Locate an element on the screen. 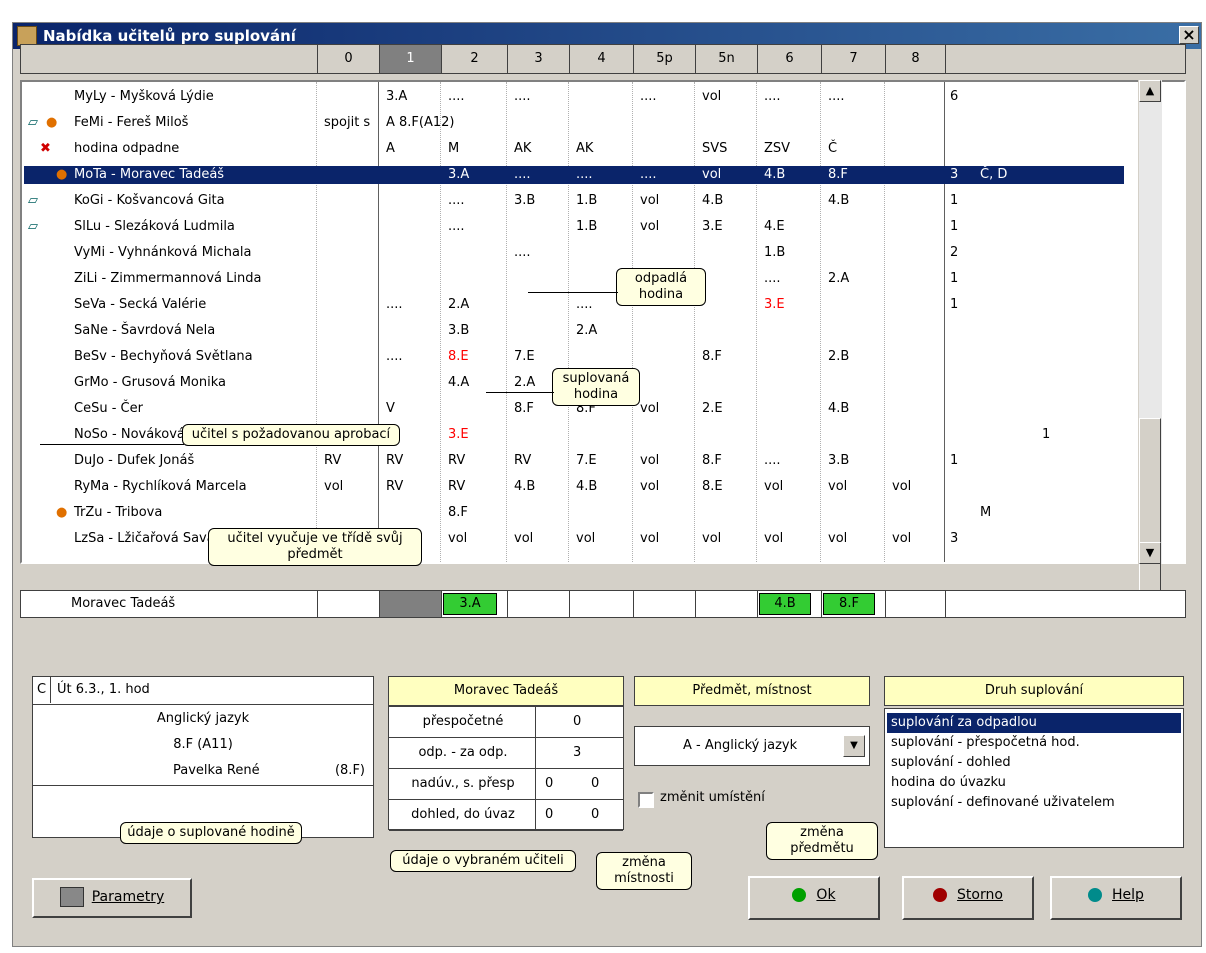 The height and width of the screenshot is (953, 1206). column-header-10: 8 is located at coordinates (915, 59).